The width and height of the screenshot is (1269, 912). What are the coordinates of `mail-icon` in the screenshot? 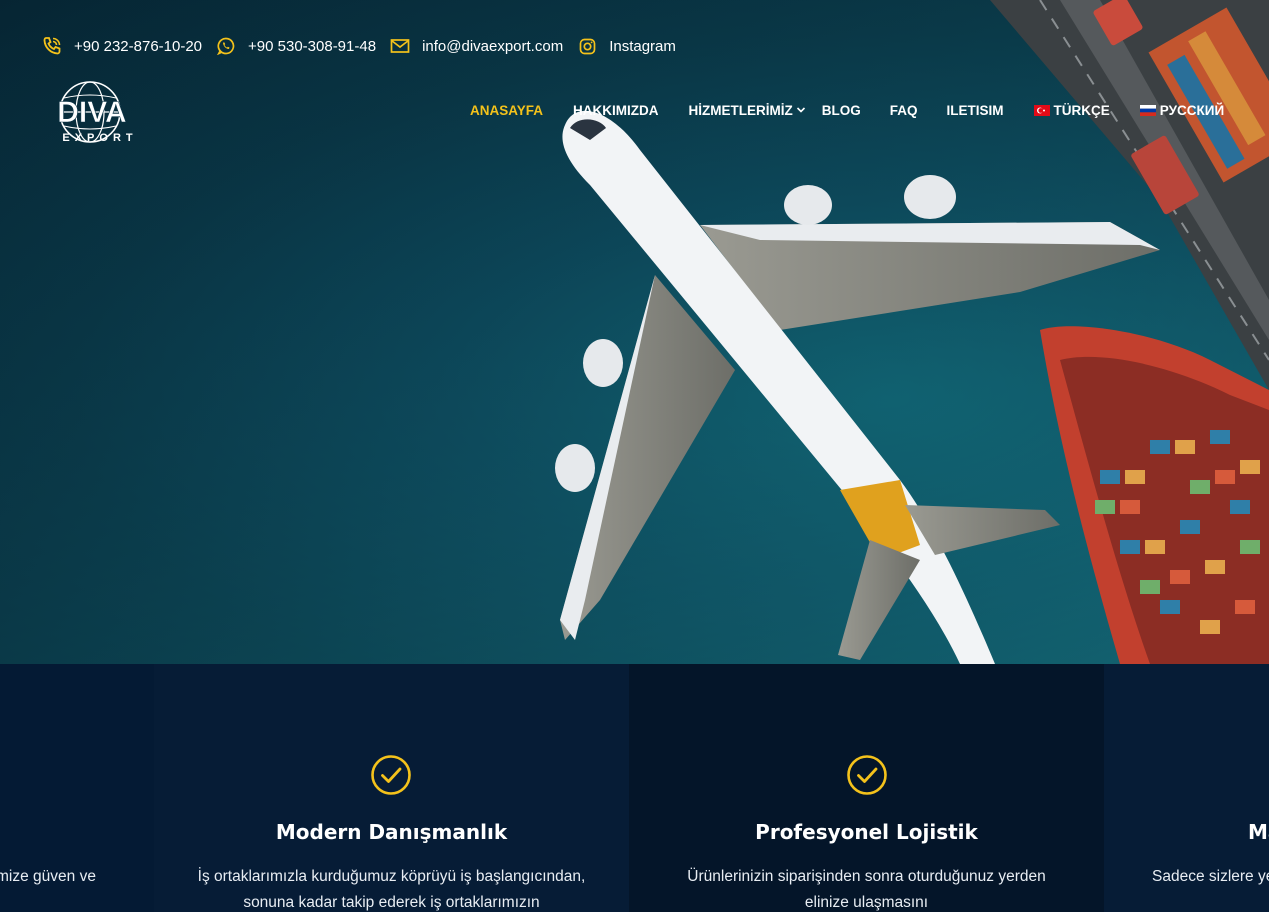 It's located at (400, 46).